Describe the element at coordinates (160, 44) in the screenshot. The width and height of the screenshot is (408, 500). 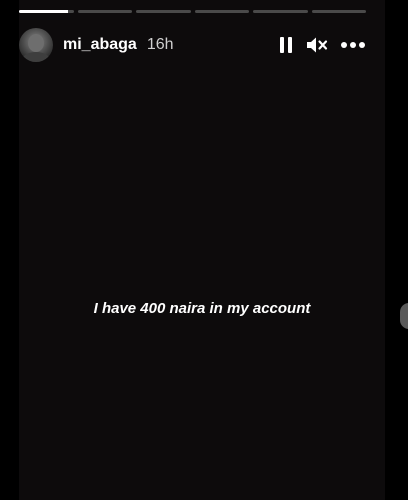
I see `timestamp: 16h` at that location.